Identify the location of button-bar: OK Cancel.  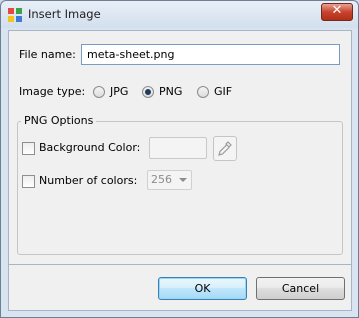
(180, 288).